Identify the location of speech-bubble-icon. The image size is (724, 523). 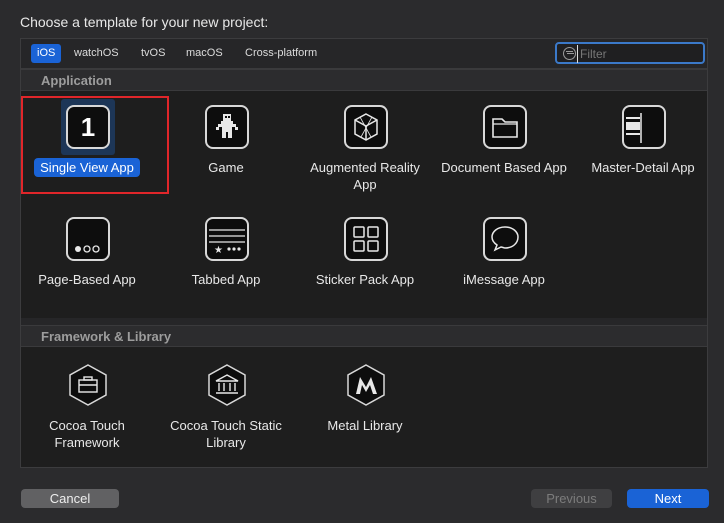
(505, 239).